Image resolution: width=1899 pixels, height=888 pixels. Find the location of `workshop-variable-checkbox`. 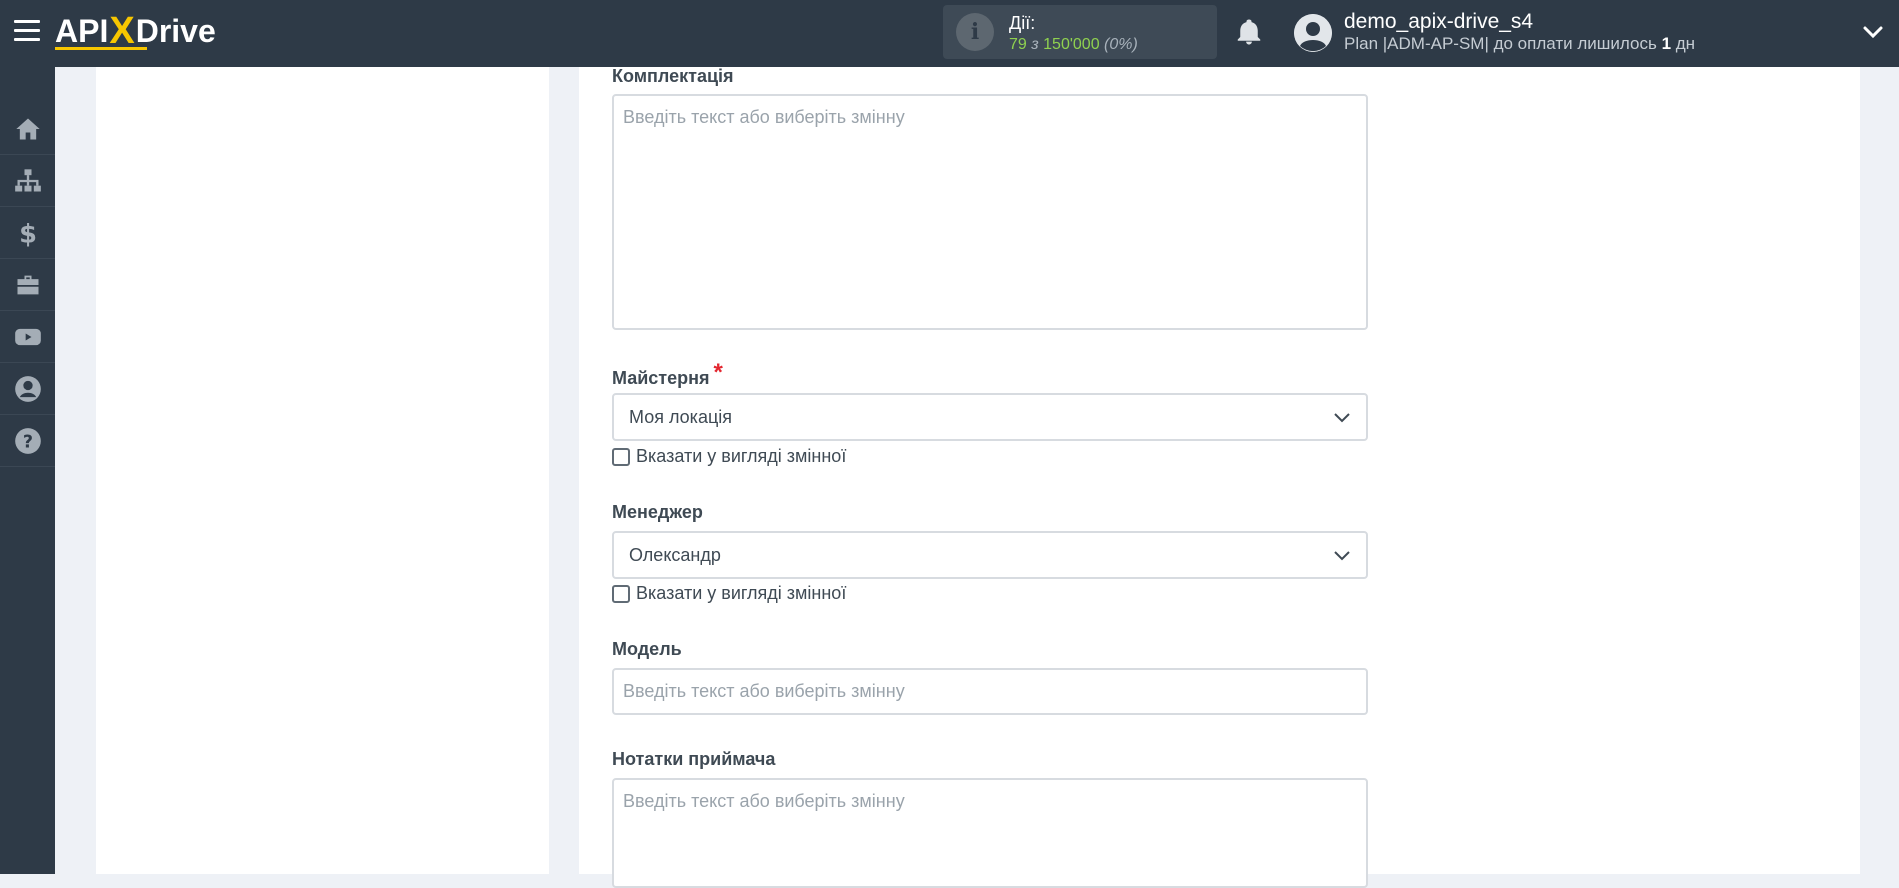

workshop-variable-checkbox is located at coordinates (621, 456).